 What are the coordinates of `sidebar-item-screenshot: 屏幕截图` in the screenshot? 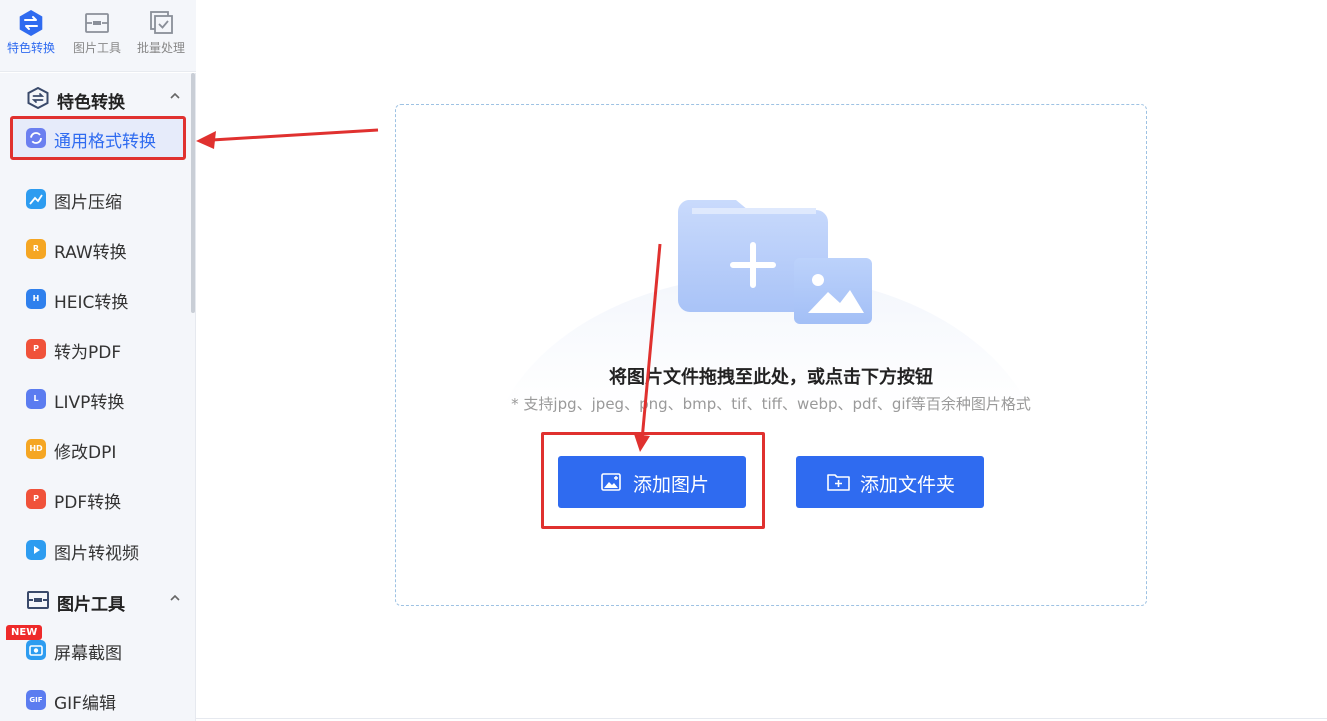 It's located at (98, 650).